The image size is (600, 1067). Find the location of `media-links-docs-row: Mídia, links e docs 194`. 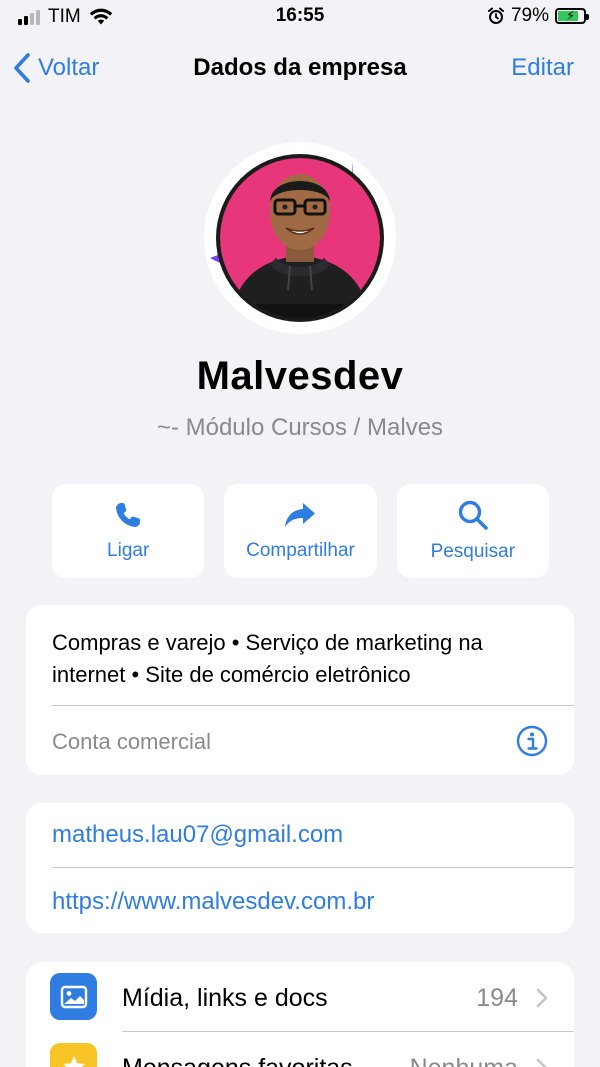

media-links-docs-row: Mídia, links e docs 194 is located at coordinates (300, 997).